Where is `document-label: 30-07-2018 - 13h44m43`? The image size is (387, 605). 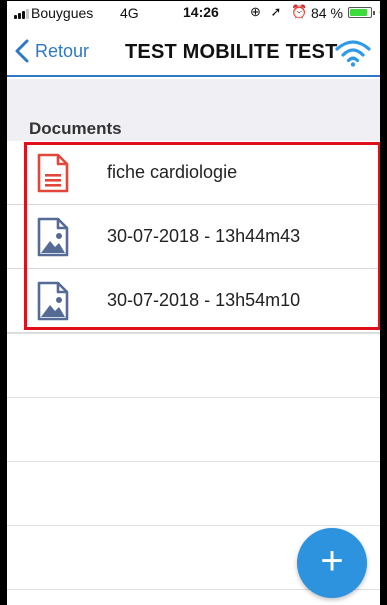
document-label: 30-07-2018 - 13h44m43 is located at coordinates (204, 236).